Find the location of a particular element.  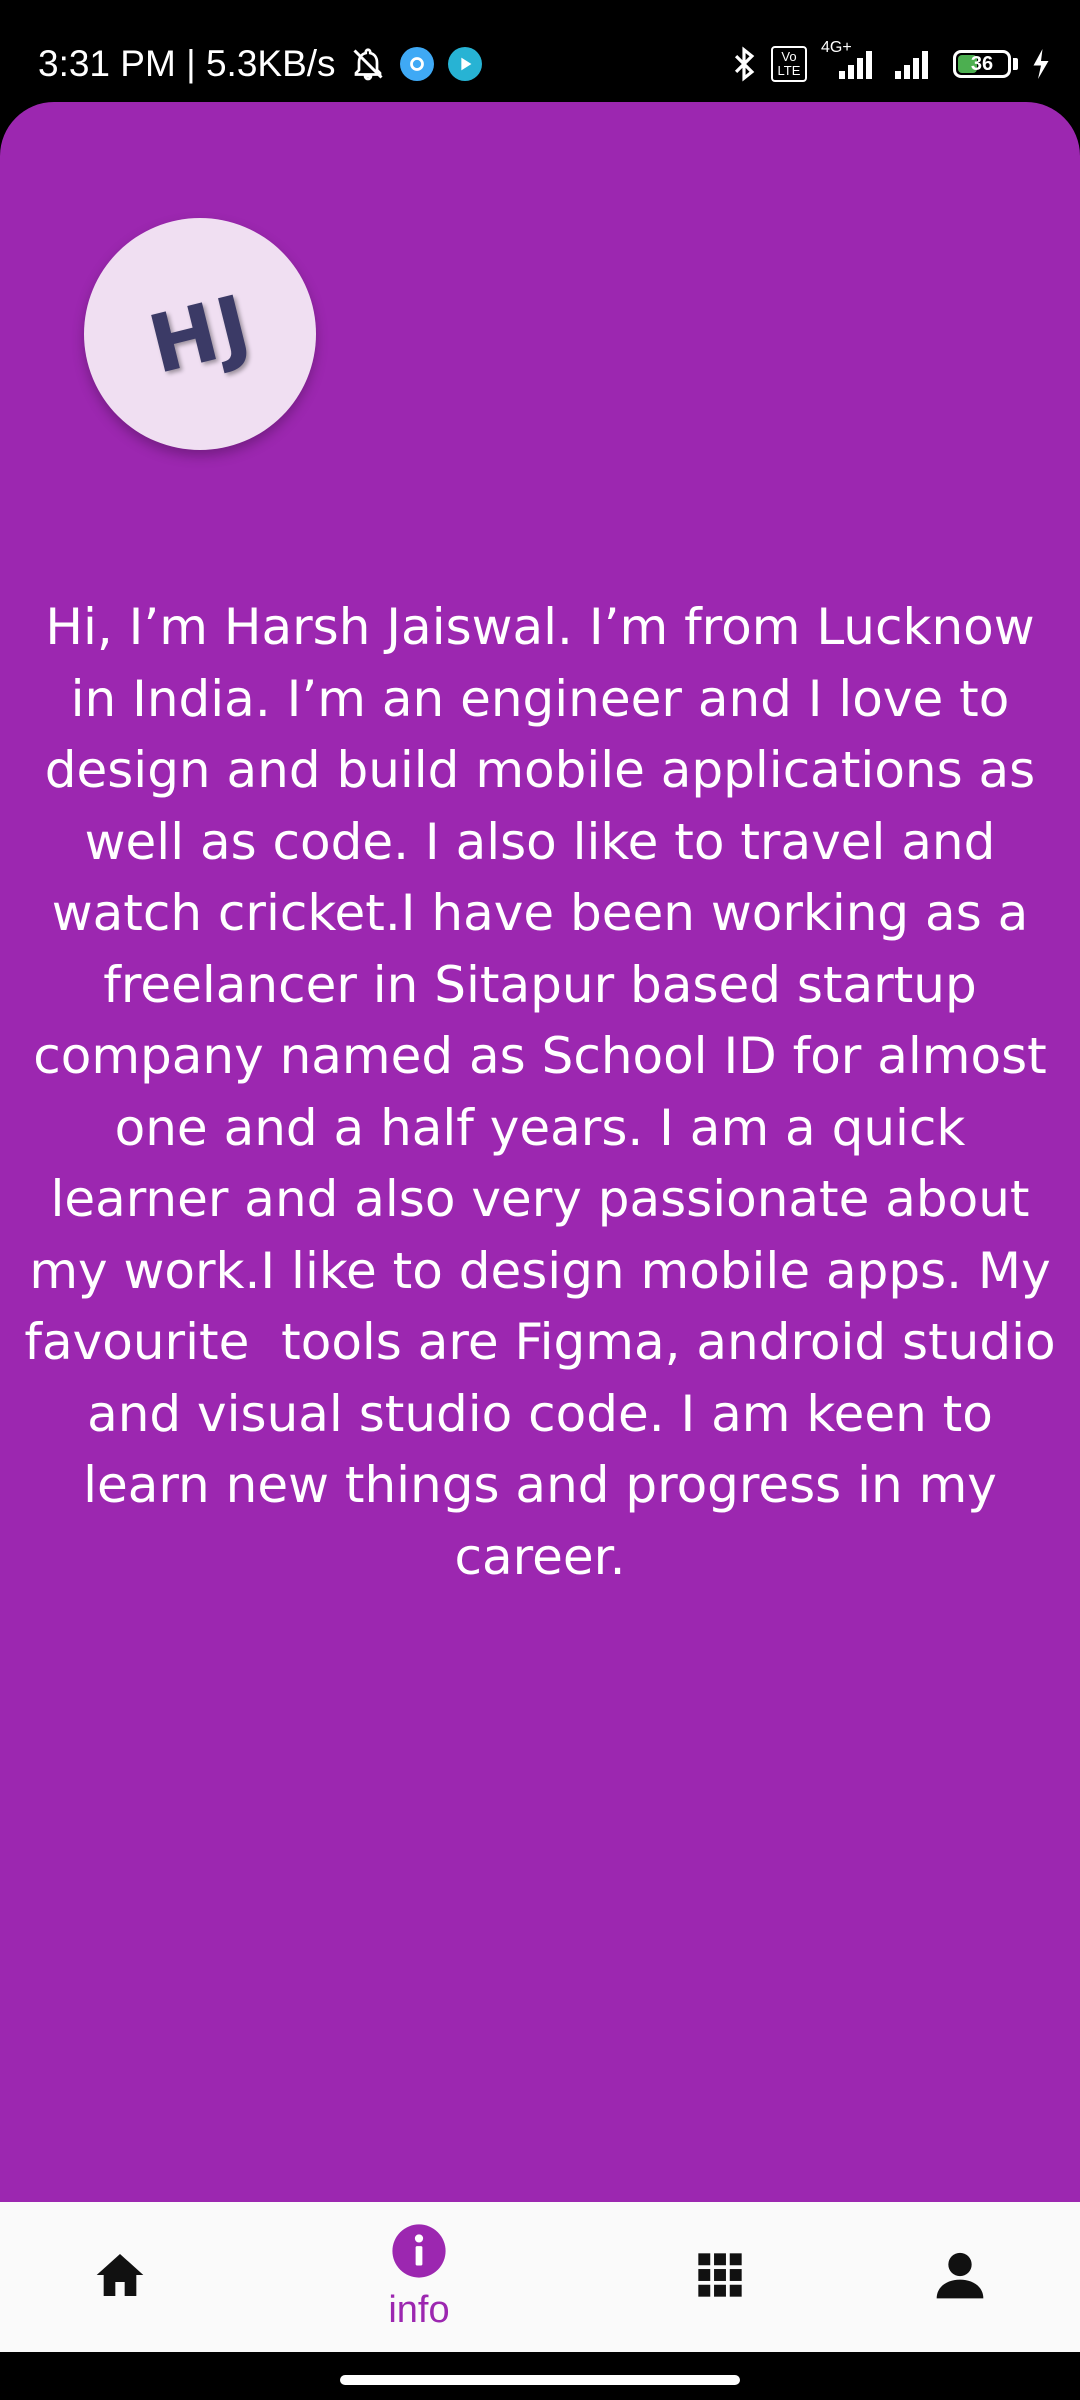

volte-label: Vo LTE is located at coordinates (789, 63).